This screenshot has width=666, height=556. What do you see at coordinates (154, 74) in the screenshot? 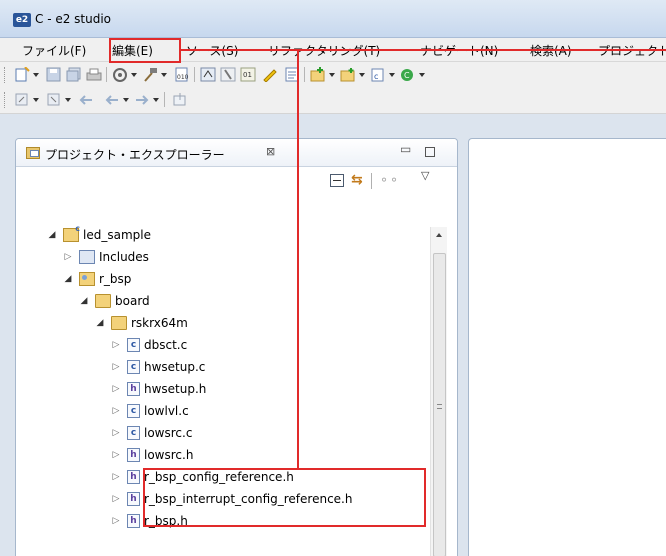
I see `build-hammer-icon` at bounding box center [154, 74].